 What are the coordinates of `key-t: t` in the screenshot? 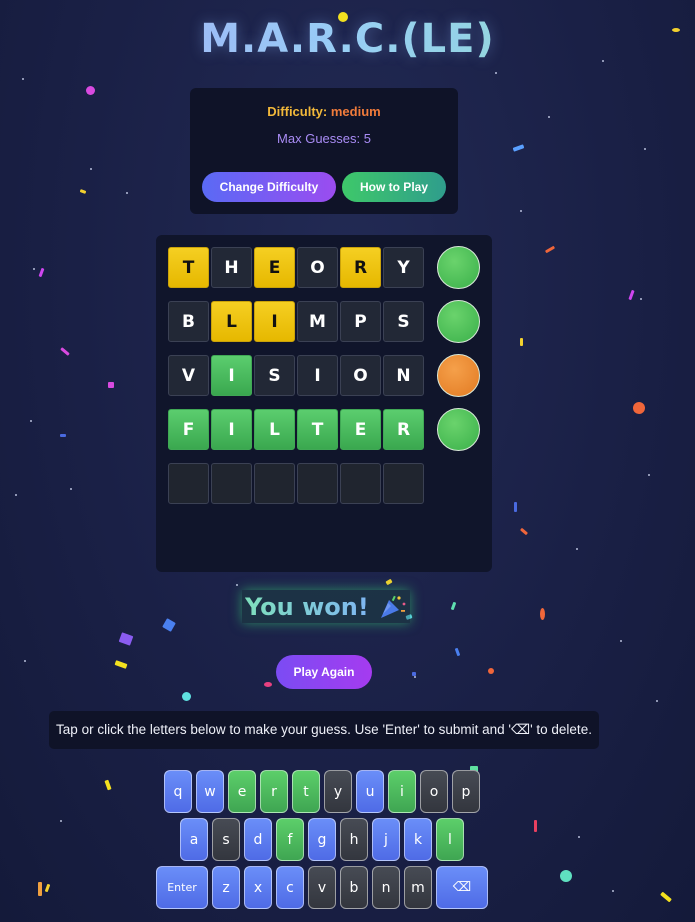 It's located at (306, 791).